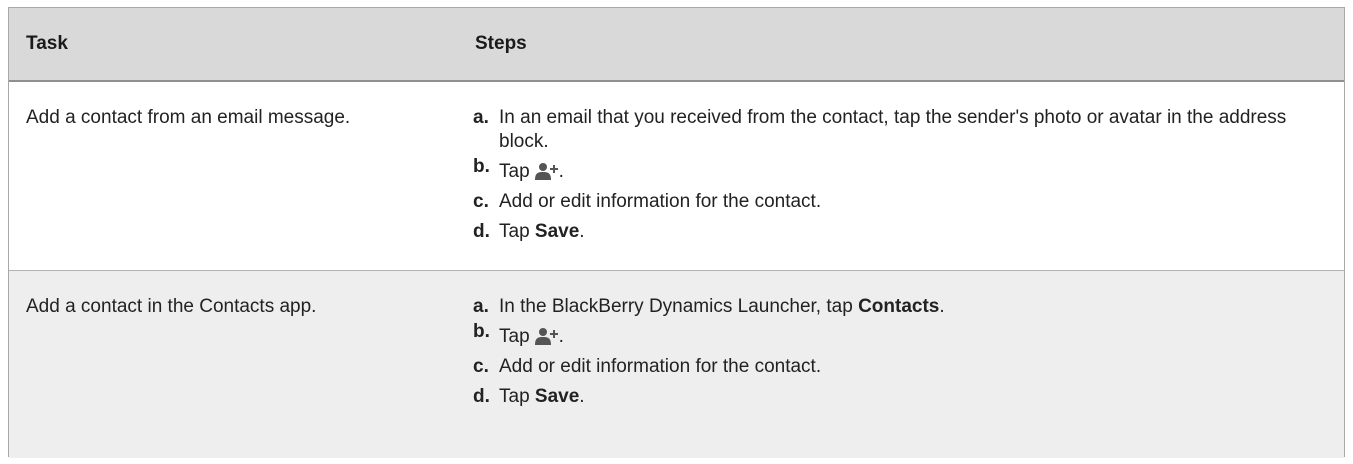 The image size is (1353, 464). Describe the element at coordinates (47, 43) in the screenshot. I see `header-task: Task` at that location.